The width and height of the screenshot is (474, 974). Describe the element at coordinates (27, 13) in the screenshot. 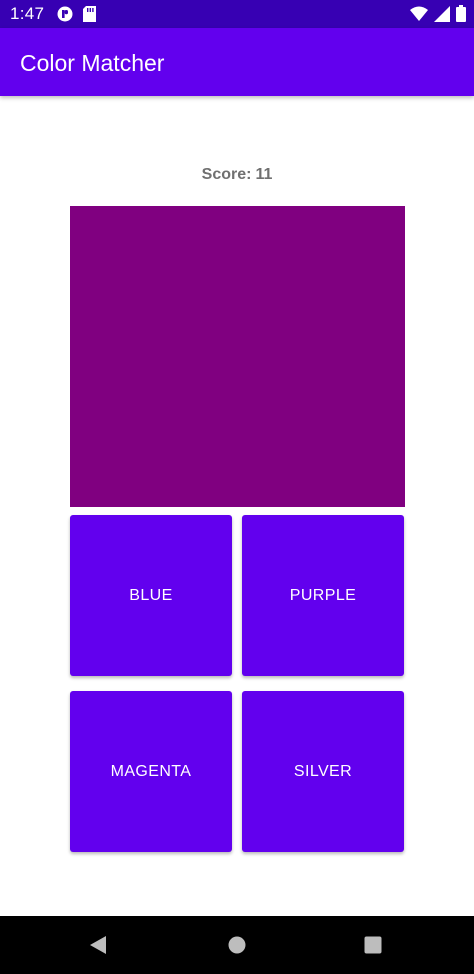

I see `status-time: 1:47` at that location.